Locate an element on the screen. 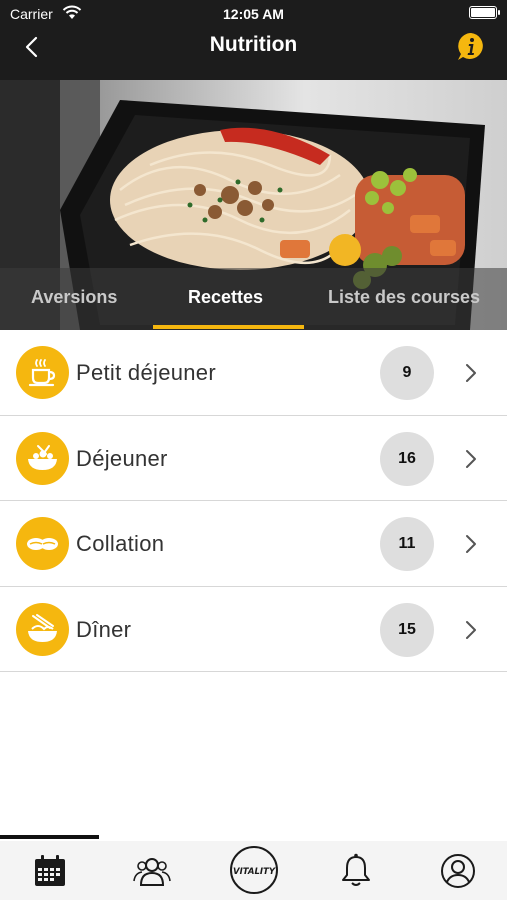 The width and height of the screenshot is (507, 900). bell-icon is located at coordinates (356, 869).